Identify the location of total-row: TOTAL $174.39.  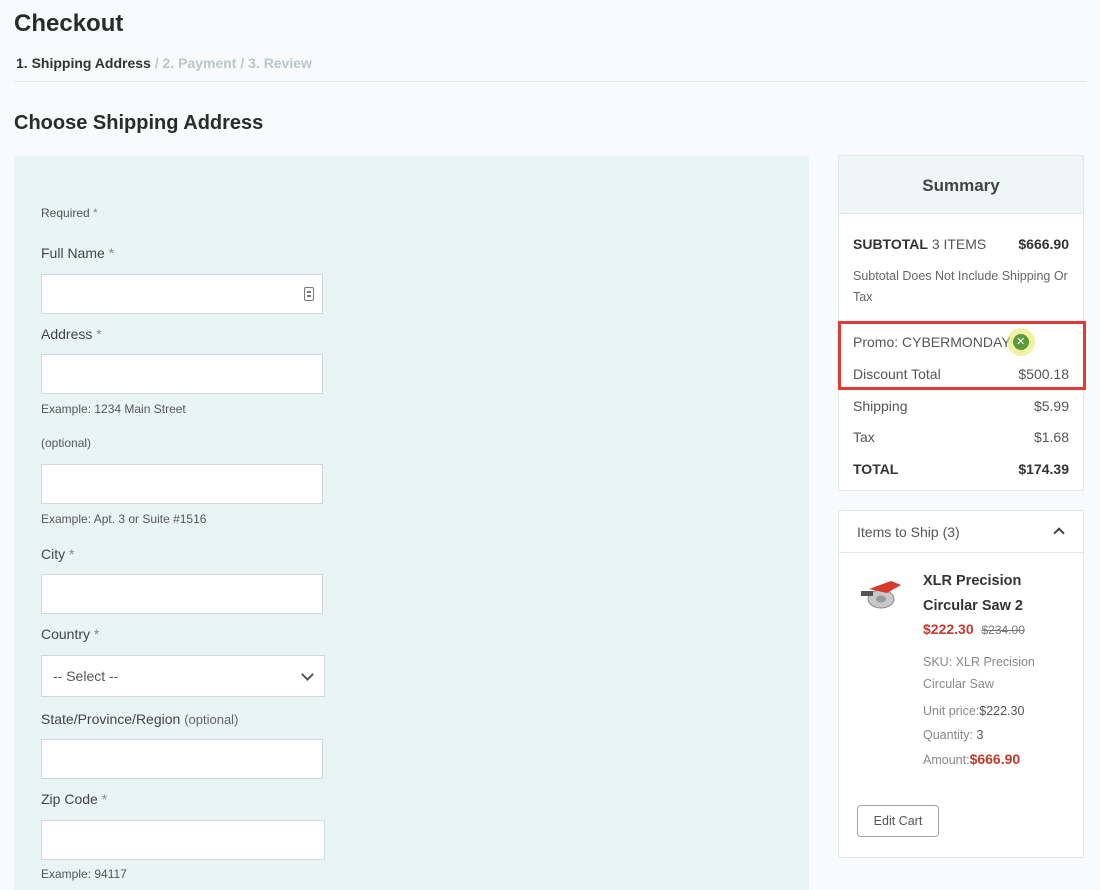
(961, 469).